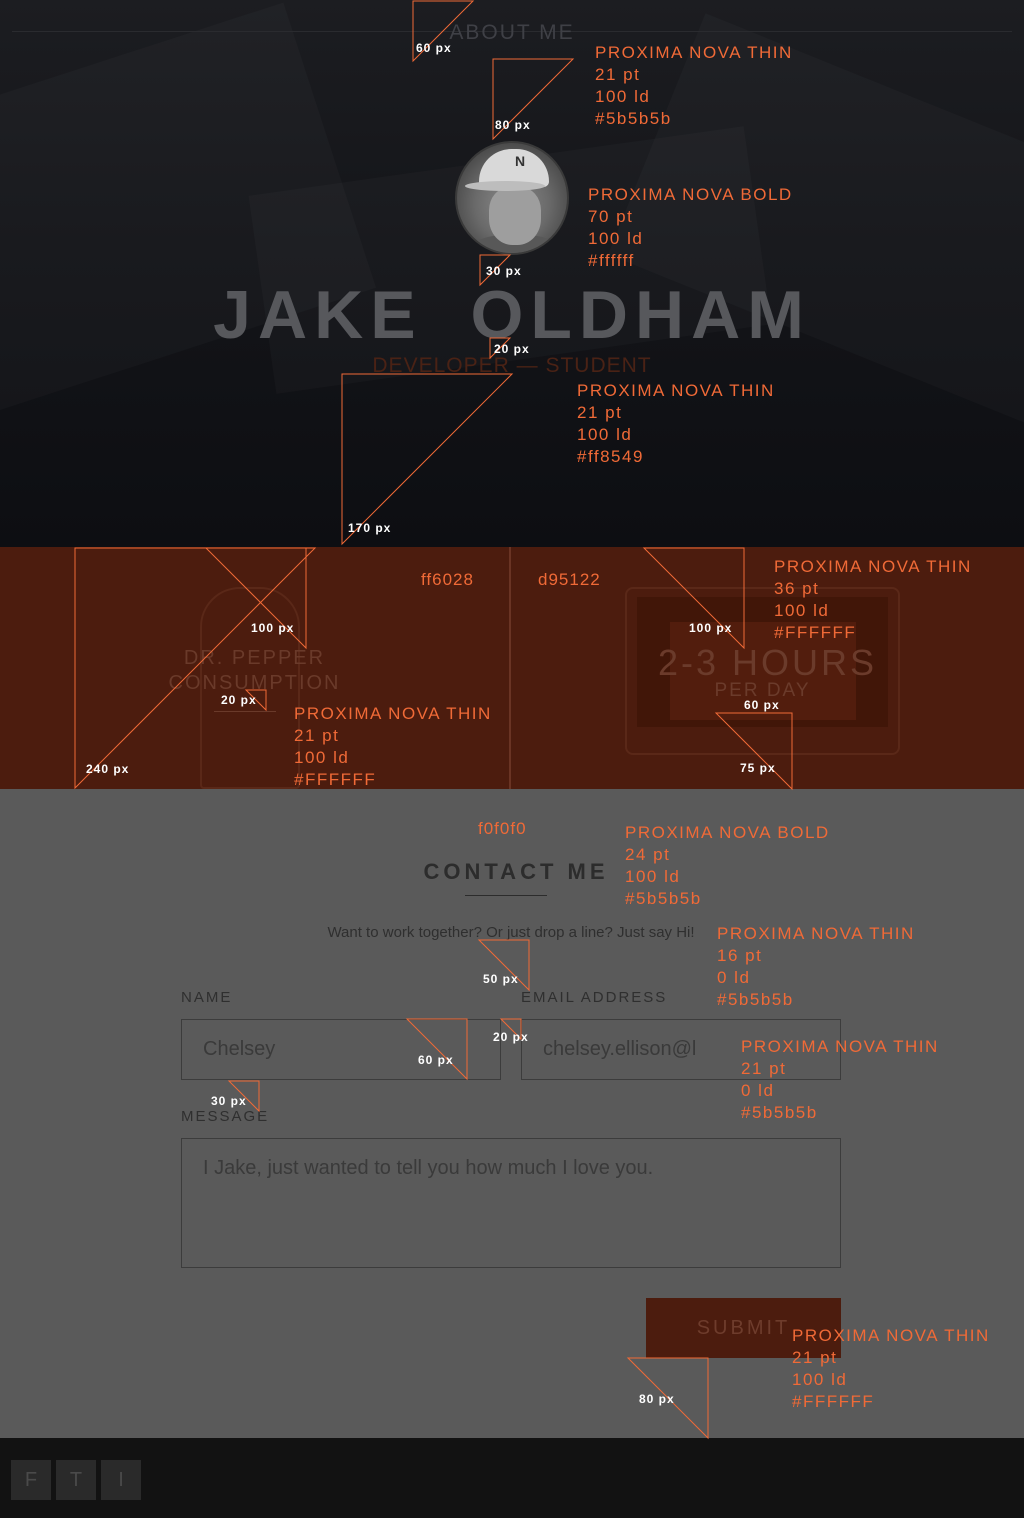 The width and height of the screenshot is (1024, 1518). I want to click on avatar: N, so click(512, 198).